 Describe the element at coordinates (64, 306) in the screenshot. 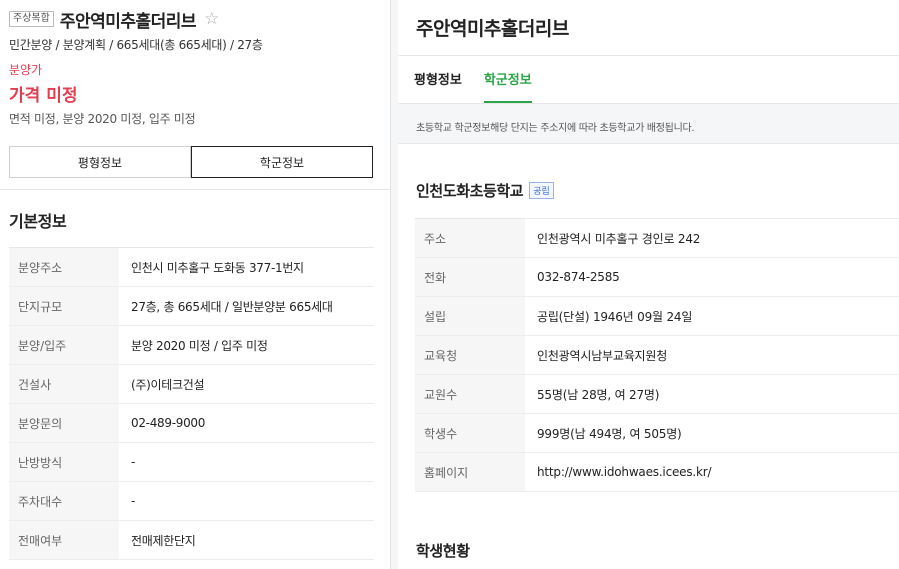

I see `row-label: 단지규모` at that location.